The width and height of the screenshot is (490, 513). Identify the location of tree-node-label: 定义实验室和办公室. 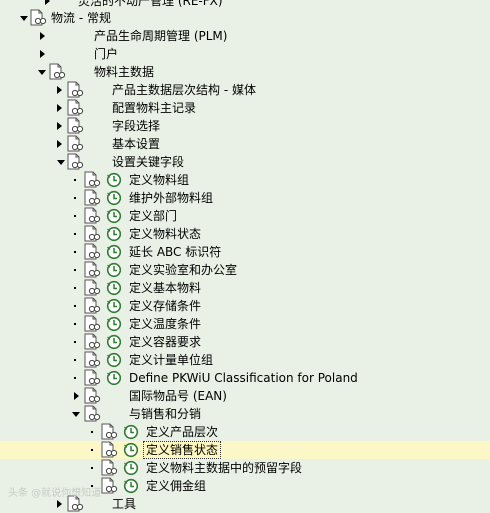
(183, 270).